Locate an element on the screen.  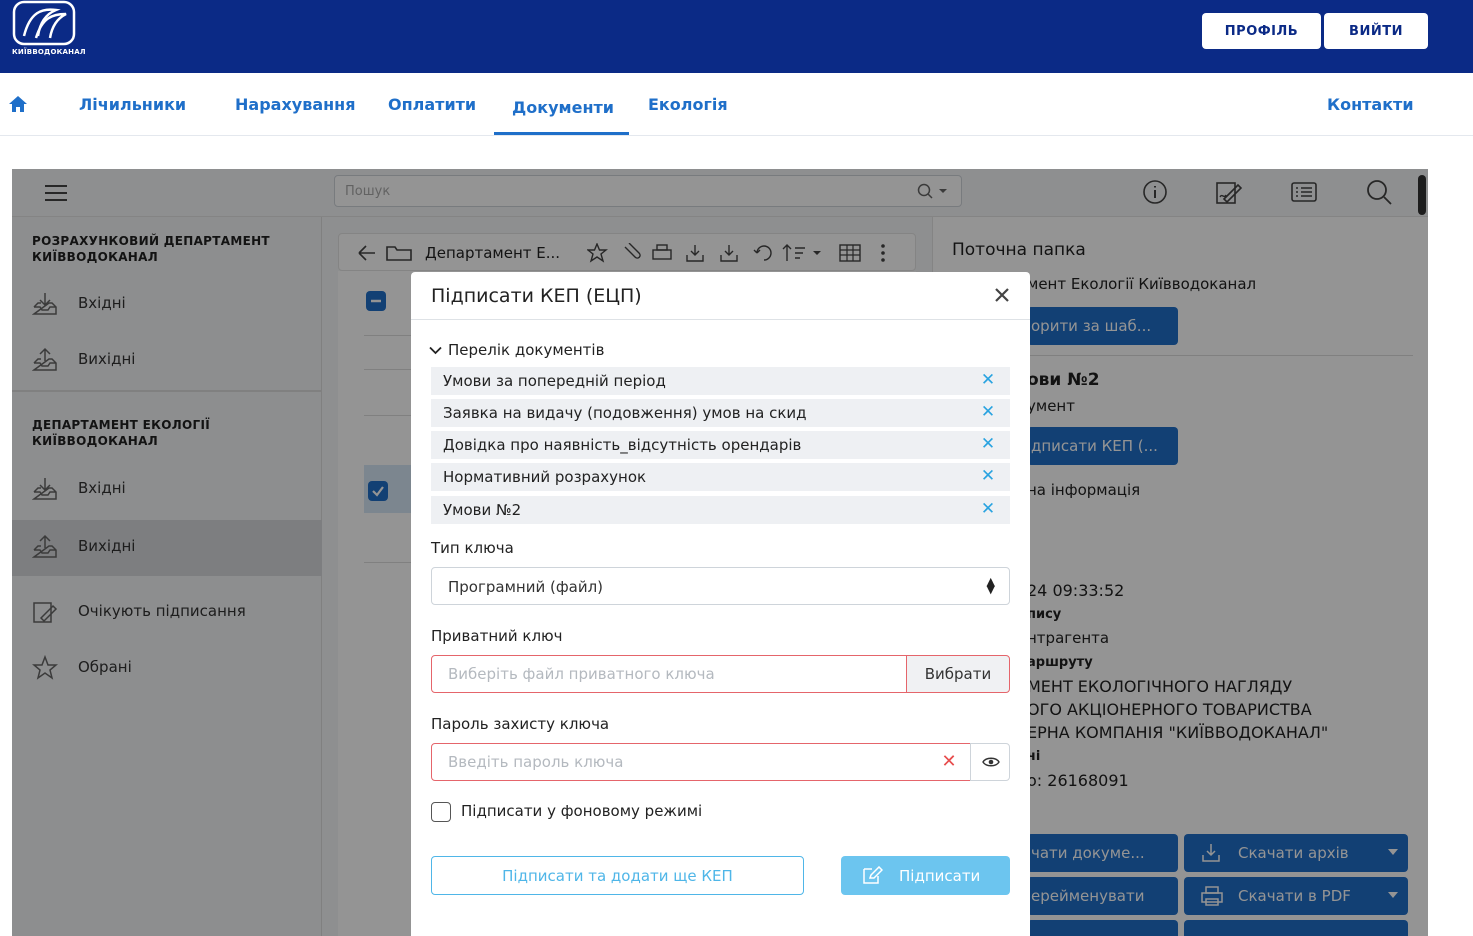
list-item: Нормативний розрахунок ✕ is located at coordinates (720, 477).